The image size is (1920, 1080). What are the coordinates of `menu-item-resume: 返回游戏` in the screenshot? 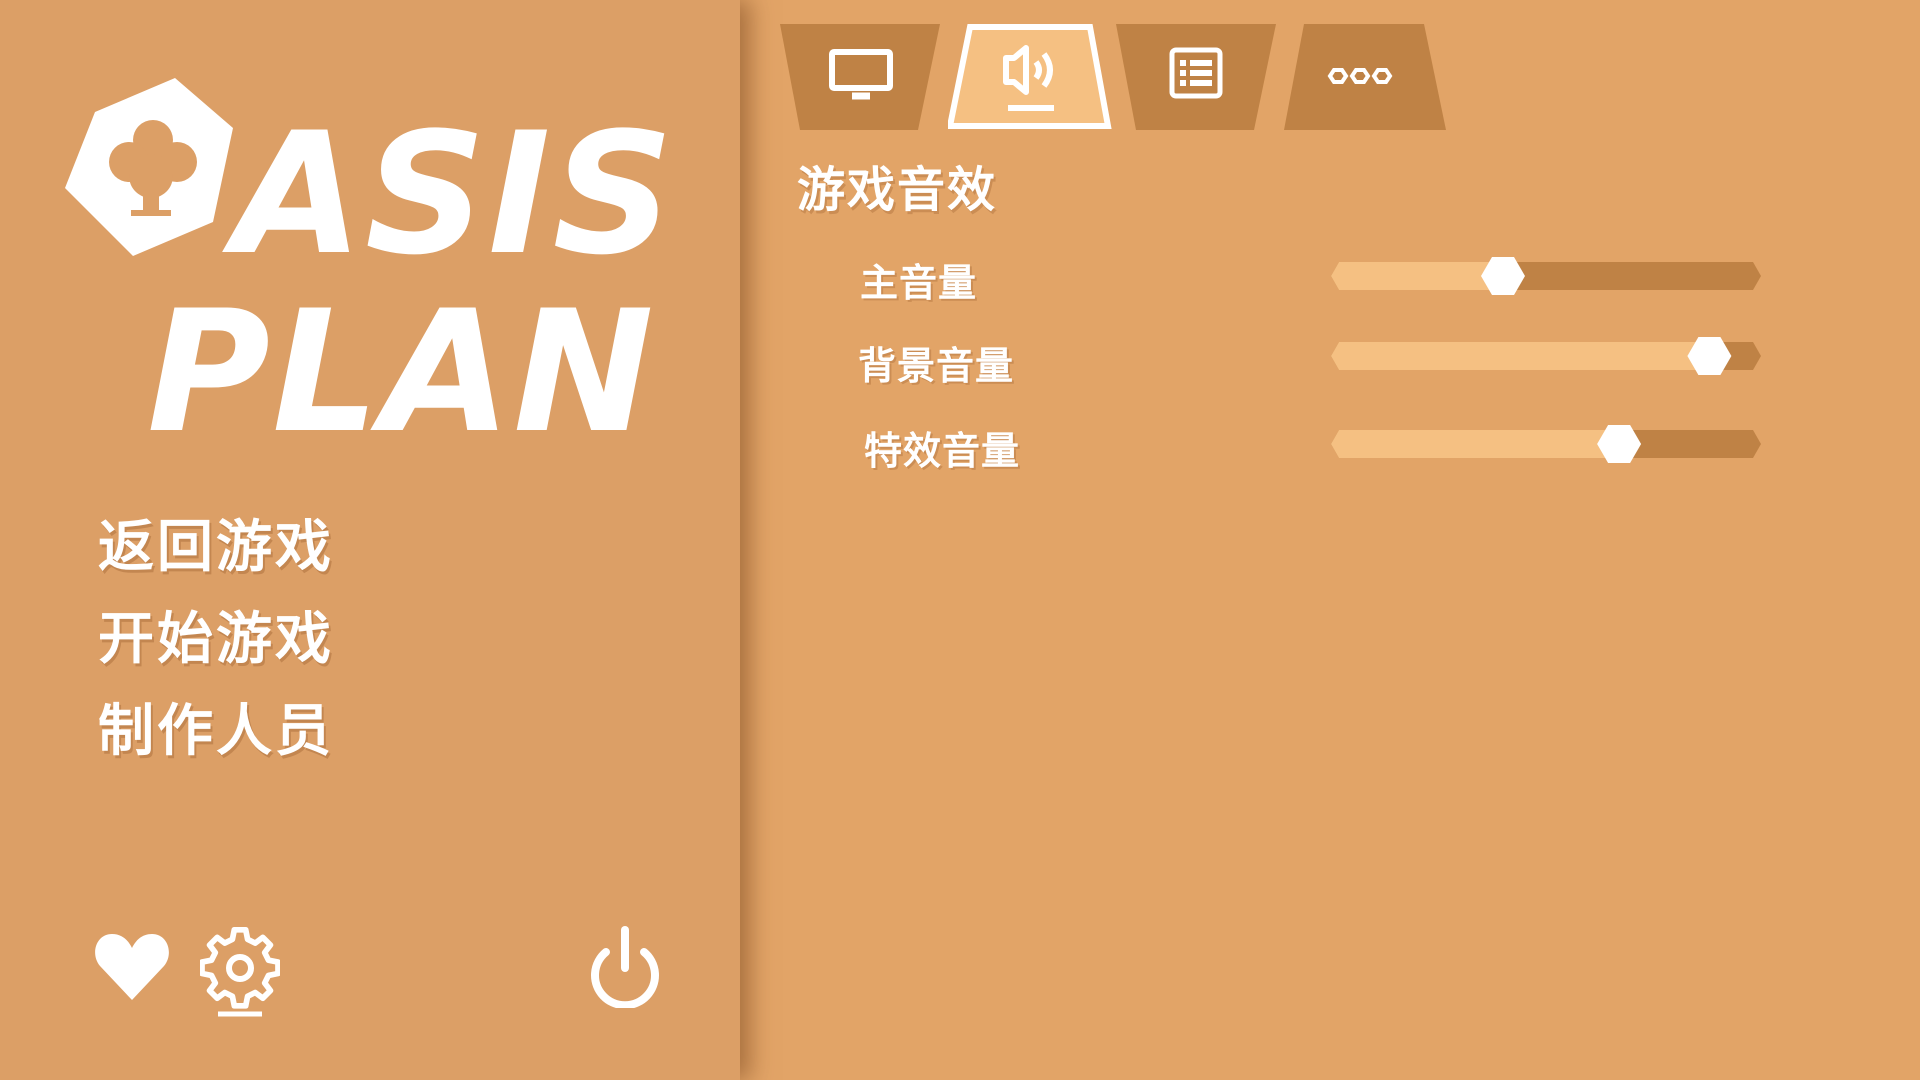 It's located at (216, 548).